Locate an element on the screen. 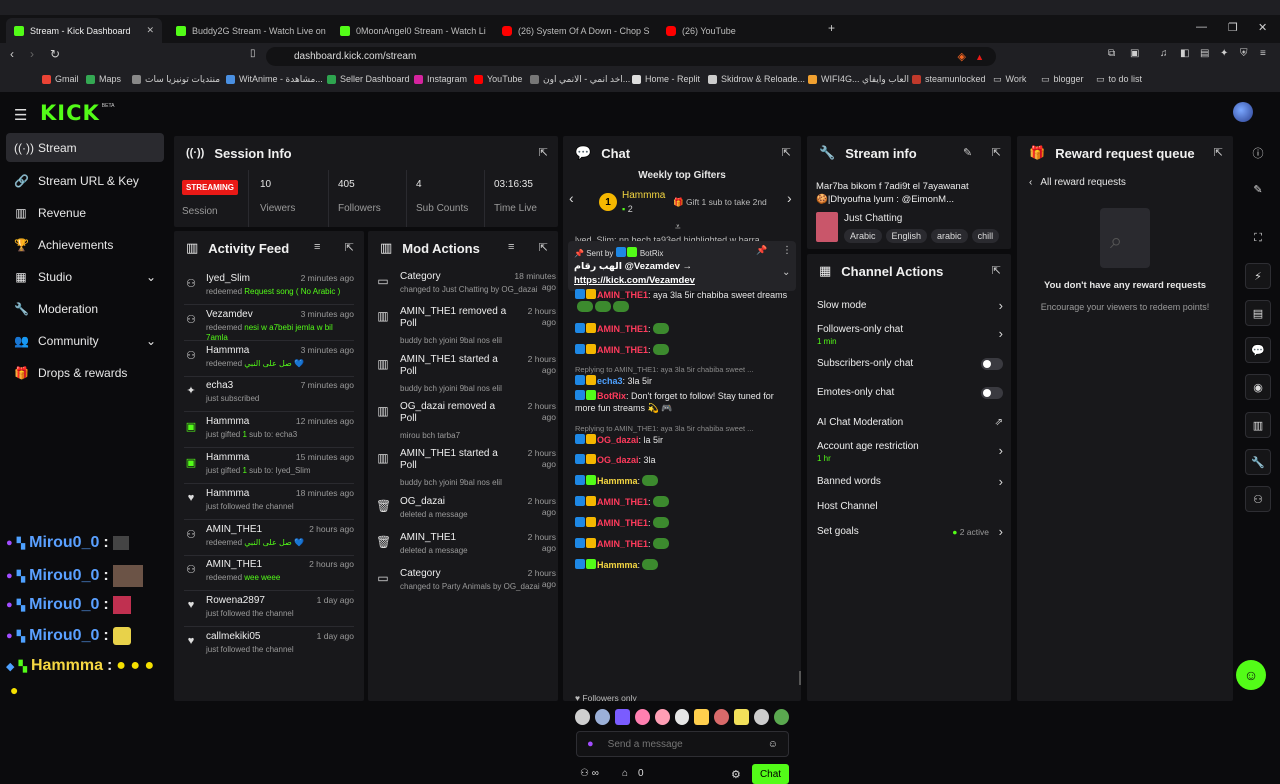 Image resolution: width=1280 pixels, height=784 pixels. browser-tab: 0MoonAngel0 Stream - Watch Li is located at coordinates (410, 30).